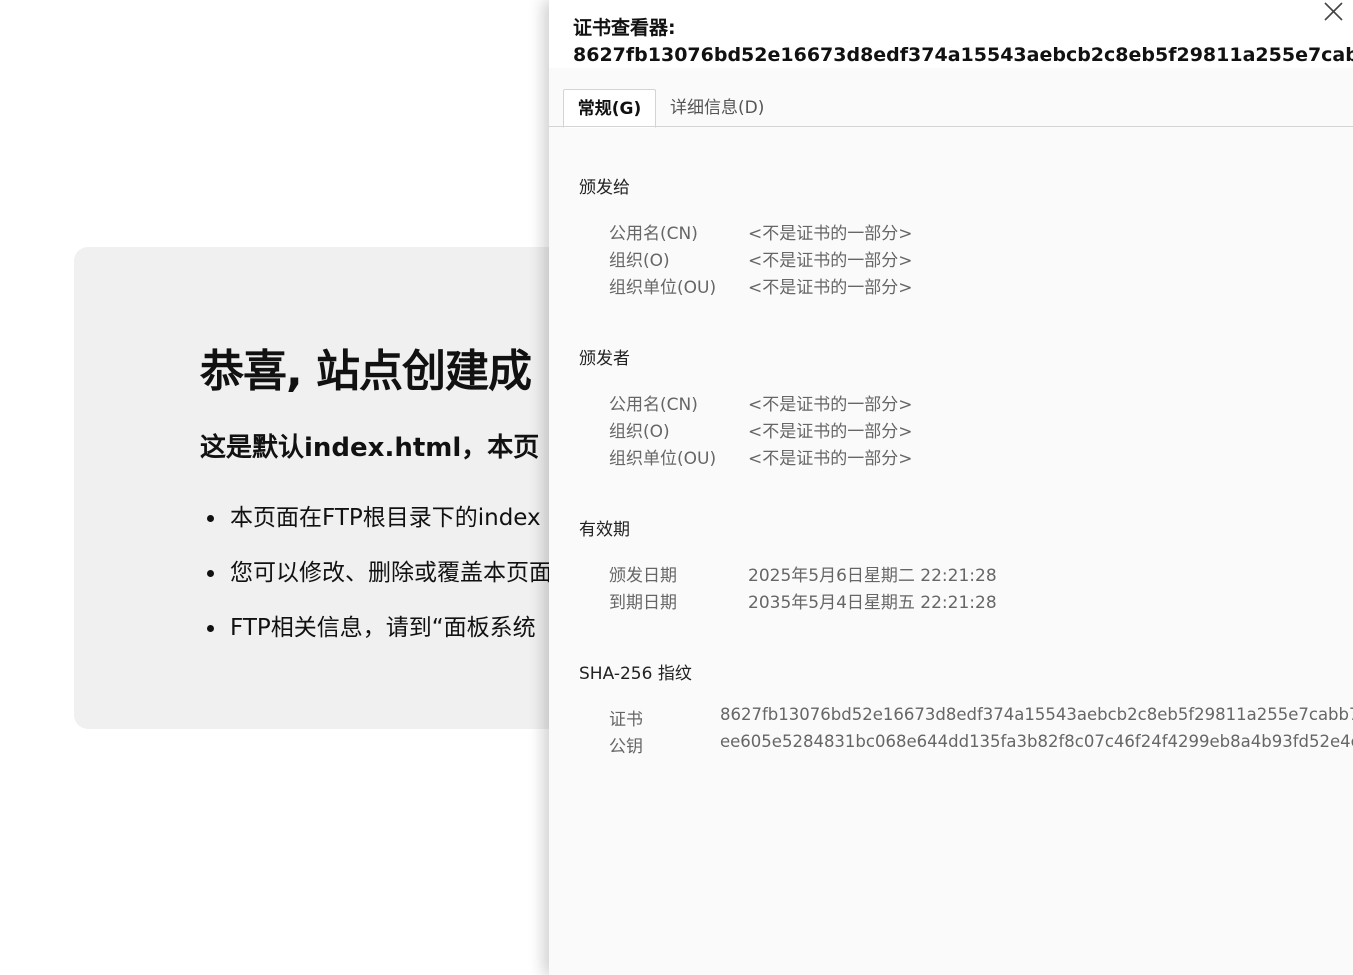 Image resolution: width=1353 pixels, height=975 pixels. I want to click on fingerprint-heading: SHA-256 指纹, so click(635, 674).